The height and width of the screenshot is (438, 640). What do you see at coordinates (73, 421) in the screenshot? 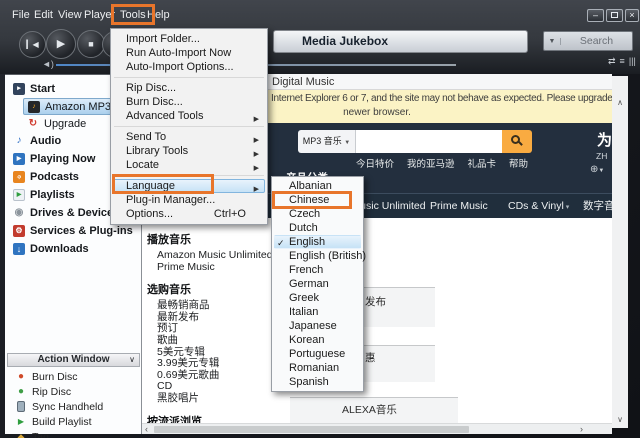
I see `action-item-build-playlist: ▶ Build Playlist` at bounding box center [73, 421].